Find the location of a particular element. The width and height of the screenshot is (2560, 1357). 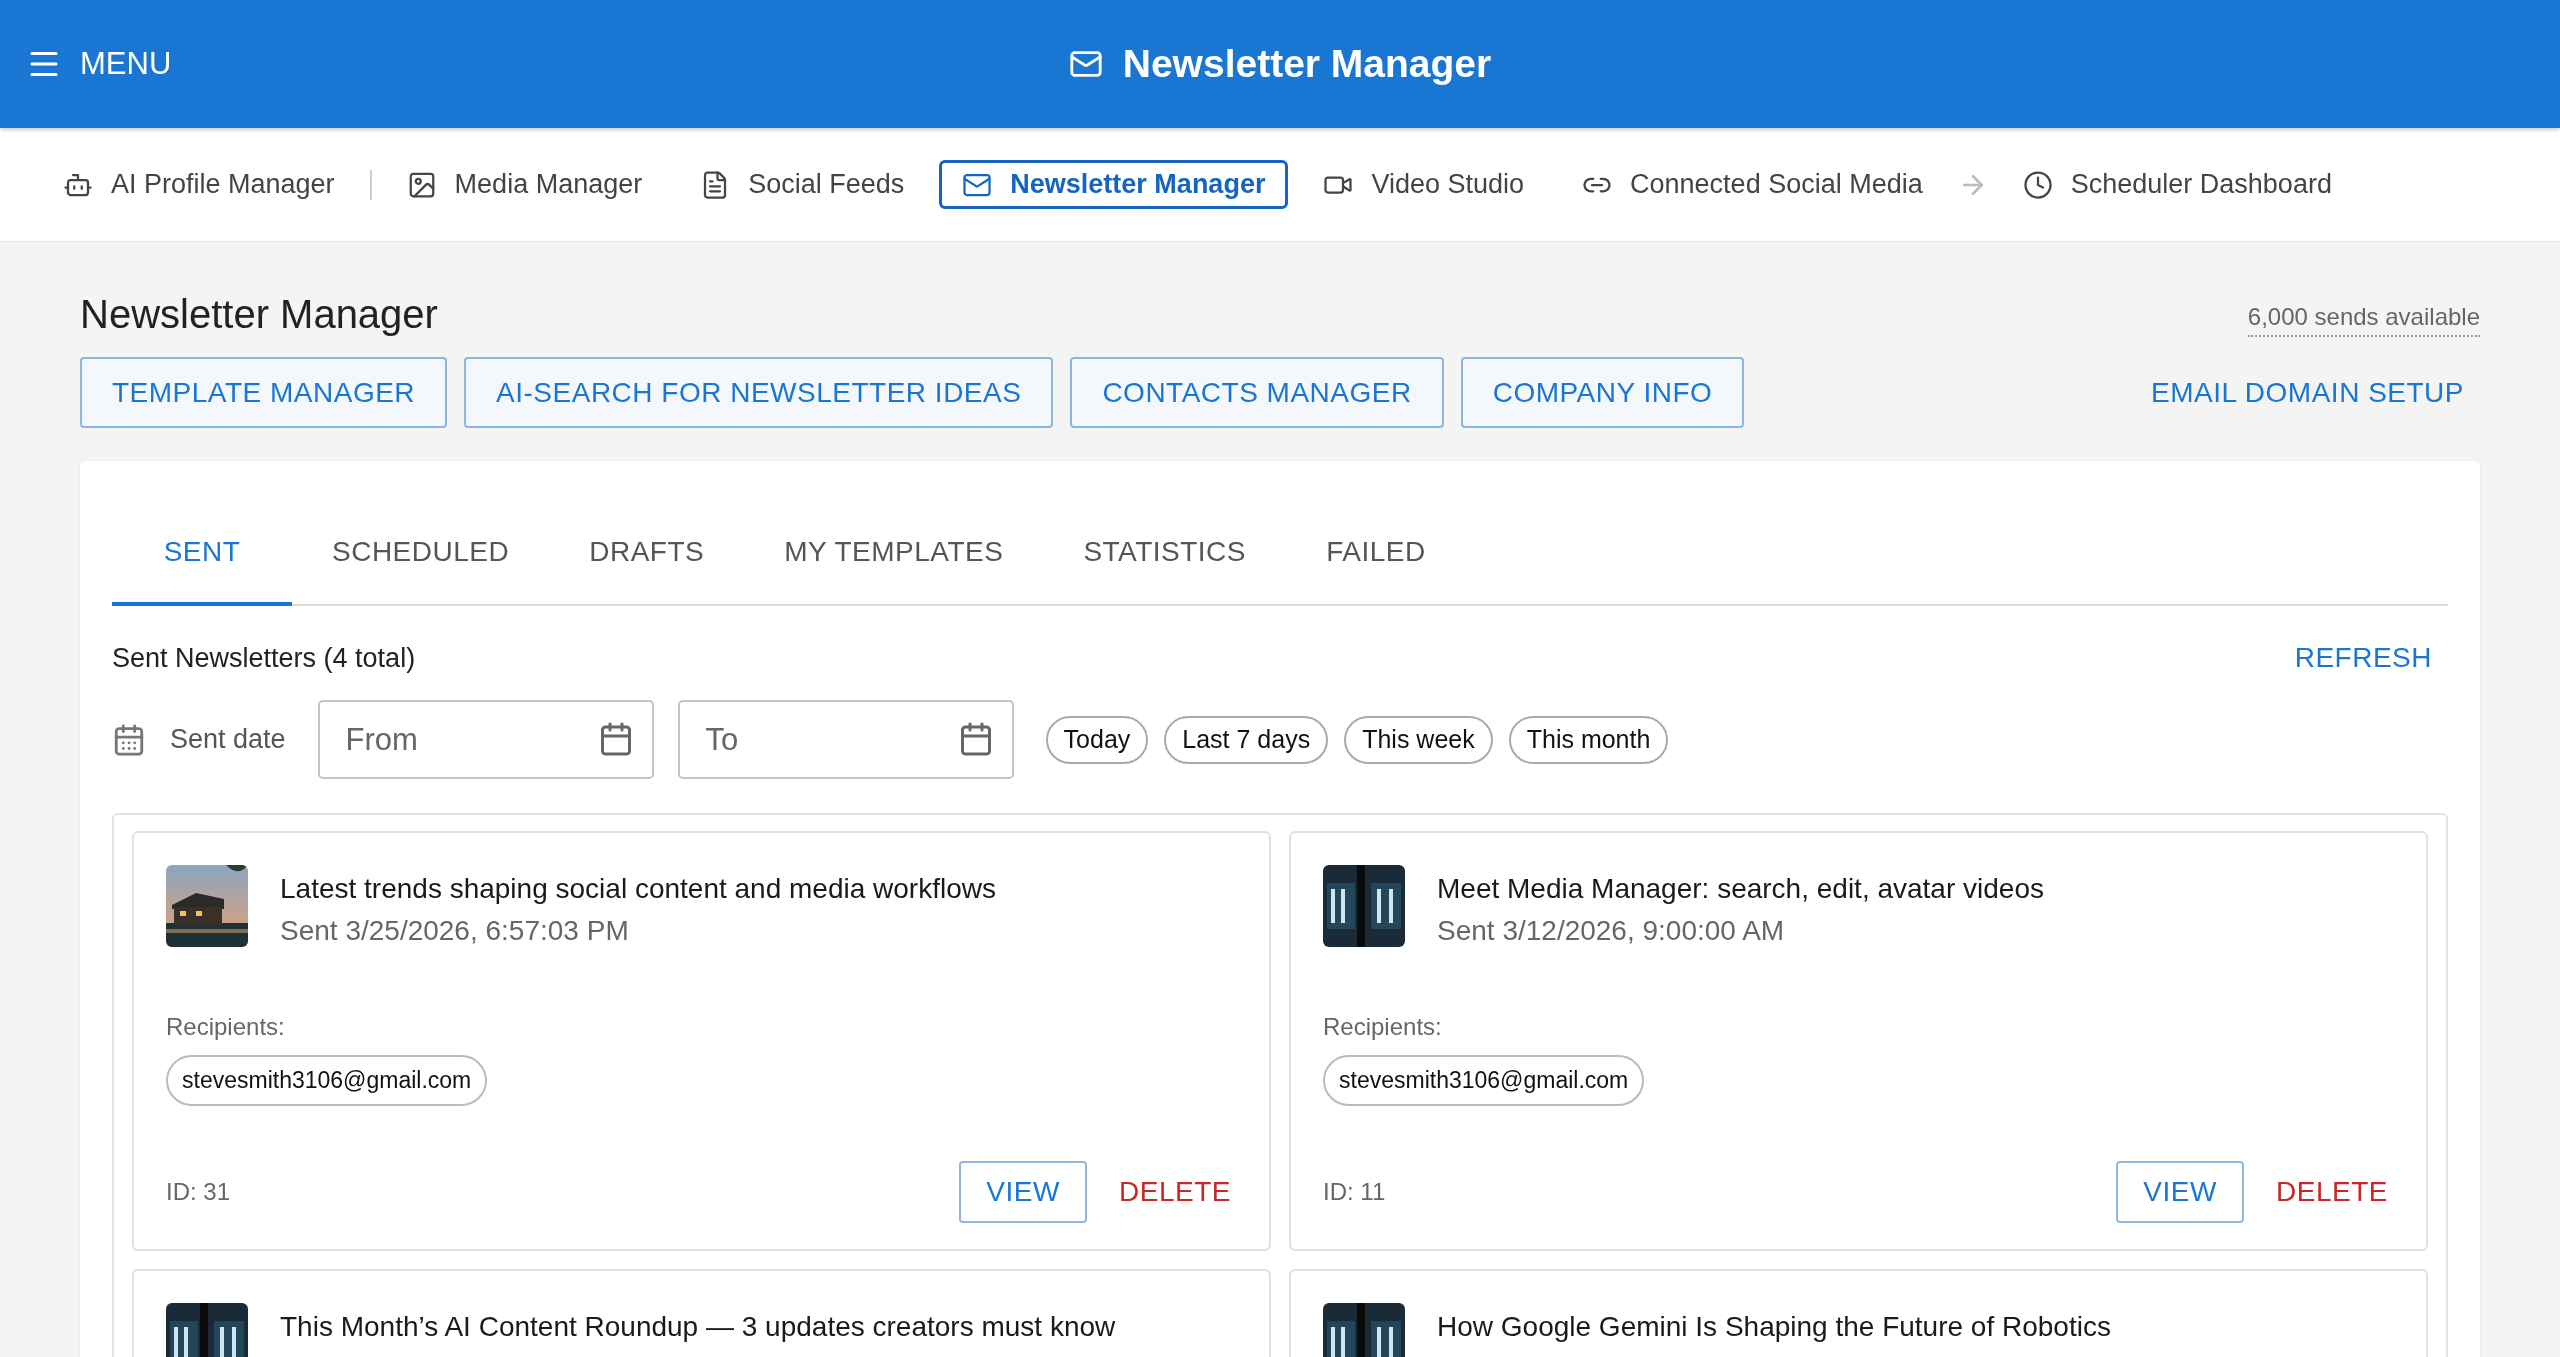

tab: DRAFTS is located at coordinates (647, 553).